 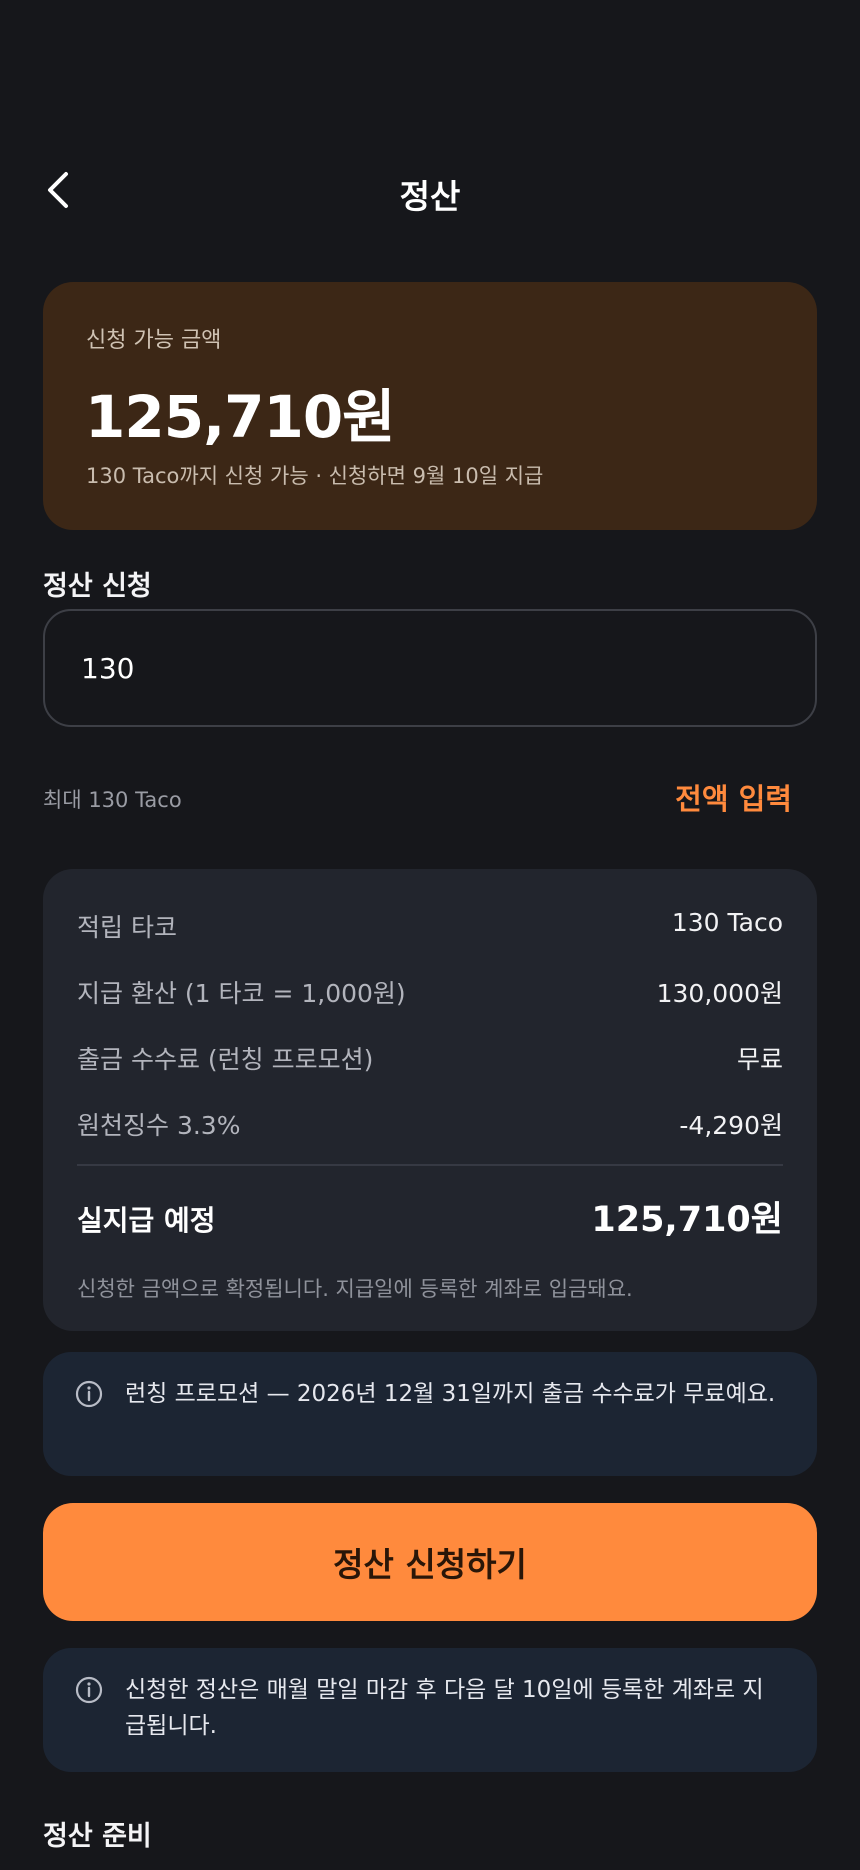 What do you see at coordinates (430, 1562) in the screenshot?
I see `submit-settlement-button: 정산 신청하기` at bounding box center [430, 1562].